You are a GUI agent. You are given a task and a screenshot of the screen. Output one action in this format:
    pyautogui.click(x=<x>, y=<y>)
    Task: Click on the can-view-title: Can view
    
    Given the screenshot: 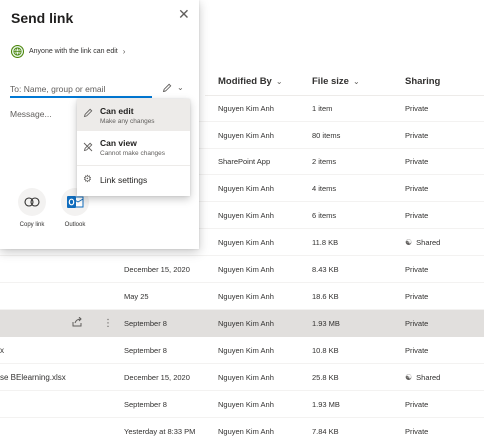 What is the action you would take?
    pyautogui.click(x=118, y=143)
    